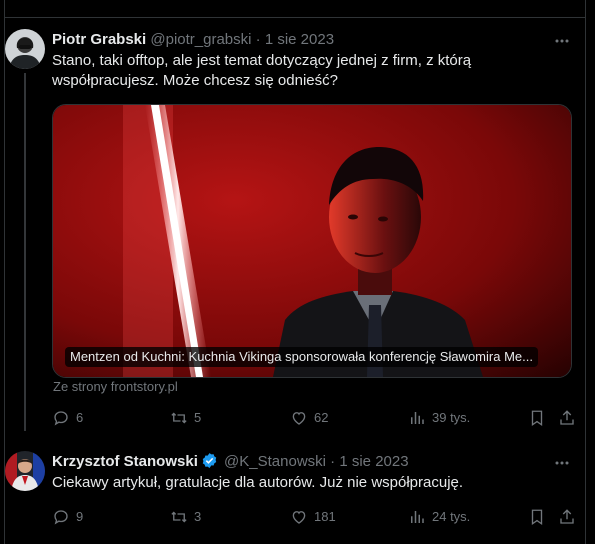  I want to click on tweet-actions: 9 3 181 24 tys., so click(313, 517).